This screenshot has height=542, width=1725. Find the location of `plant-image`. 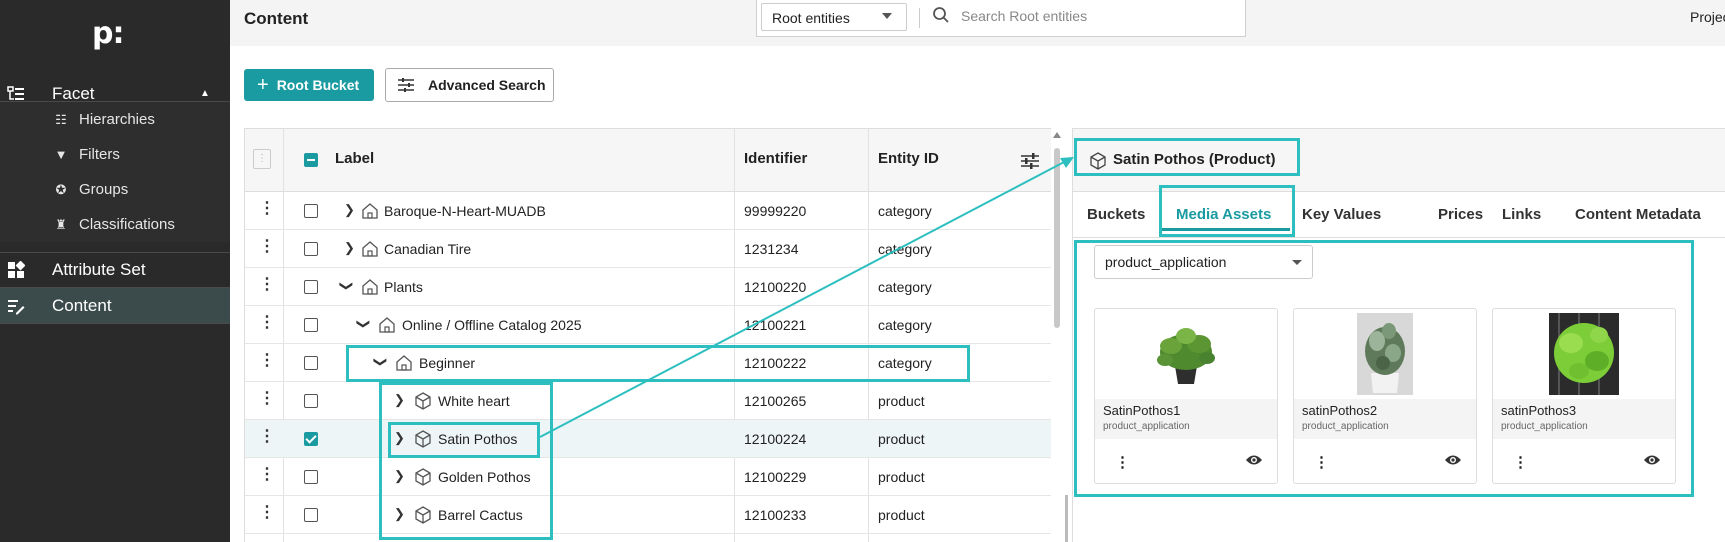

plant-image is located at coordinates (1385, 354).